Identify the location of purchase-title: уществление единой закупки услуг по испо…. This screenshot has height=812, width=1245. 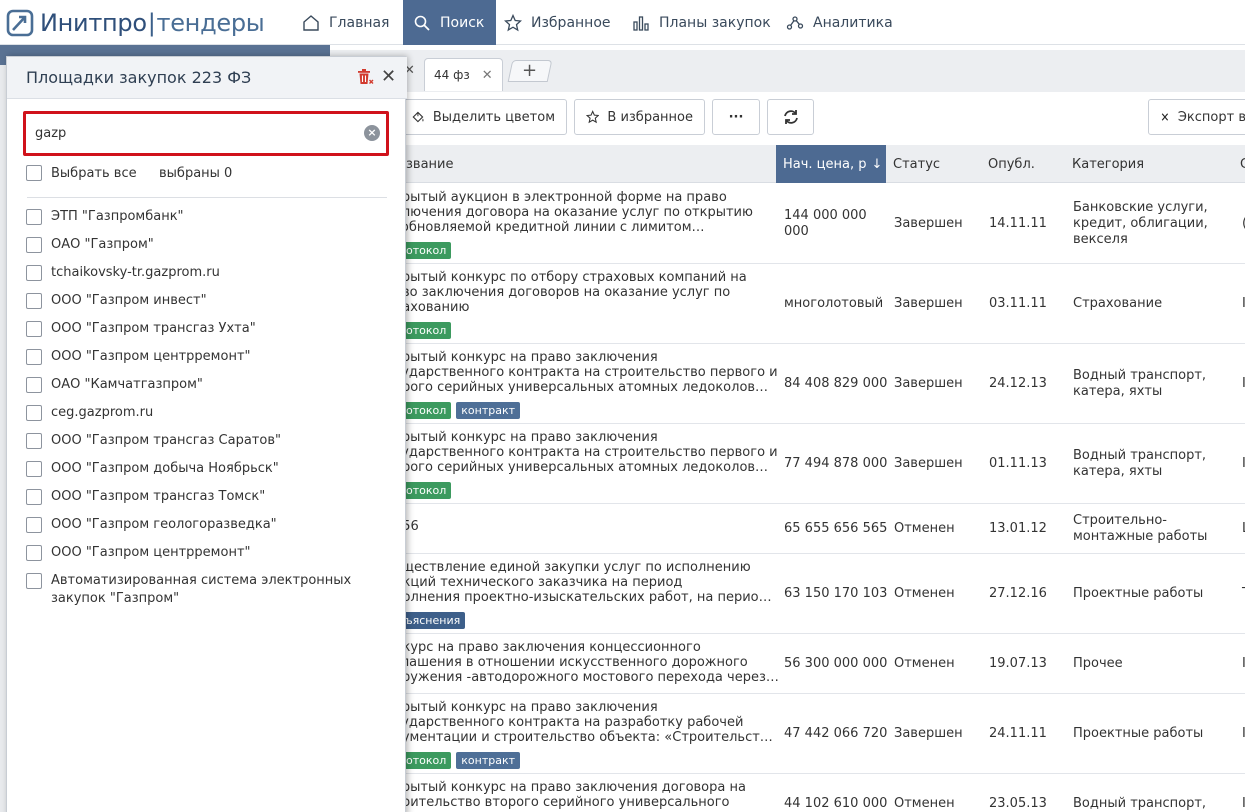
(583, 582).